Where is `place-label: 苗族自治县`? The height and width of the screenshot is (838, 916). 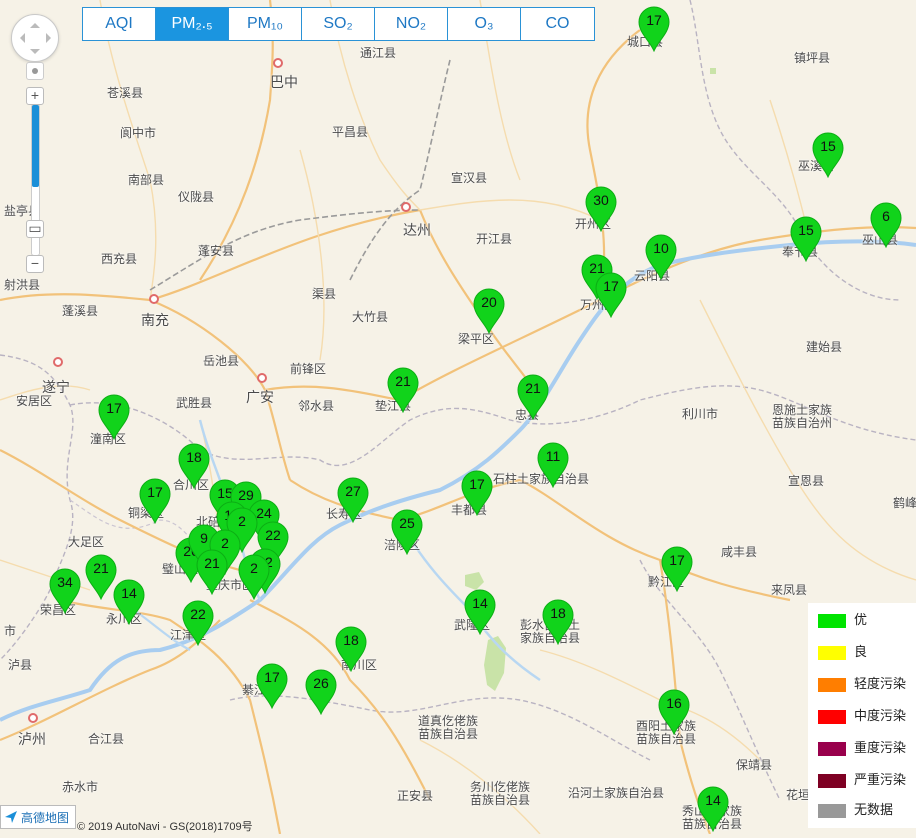
place-label: 苗族自治县 is located at coordinates (448, 734).